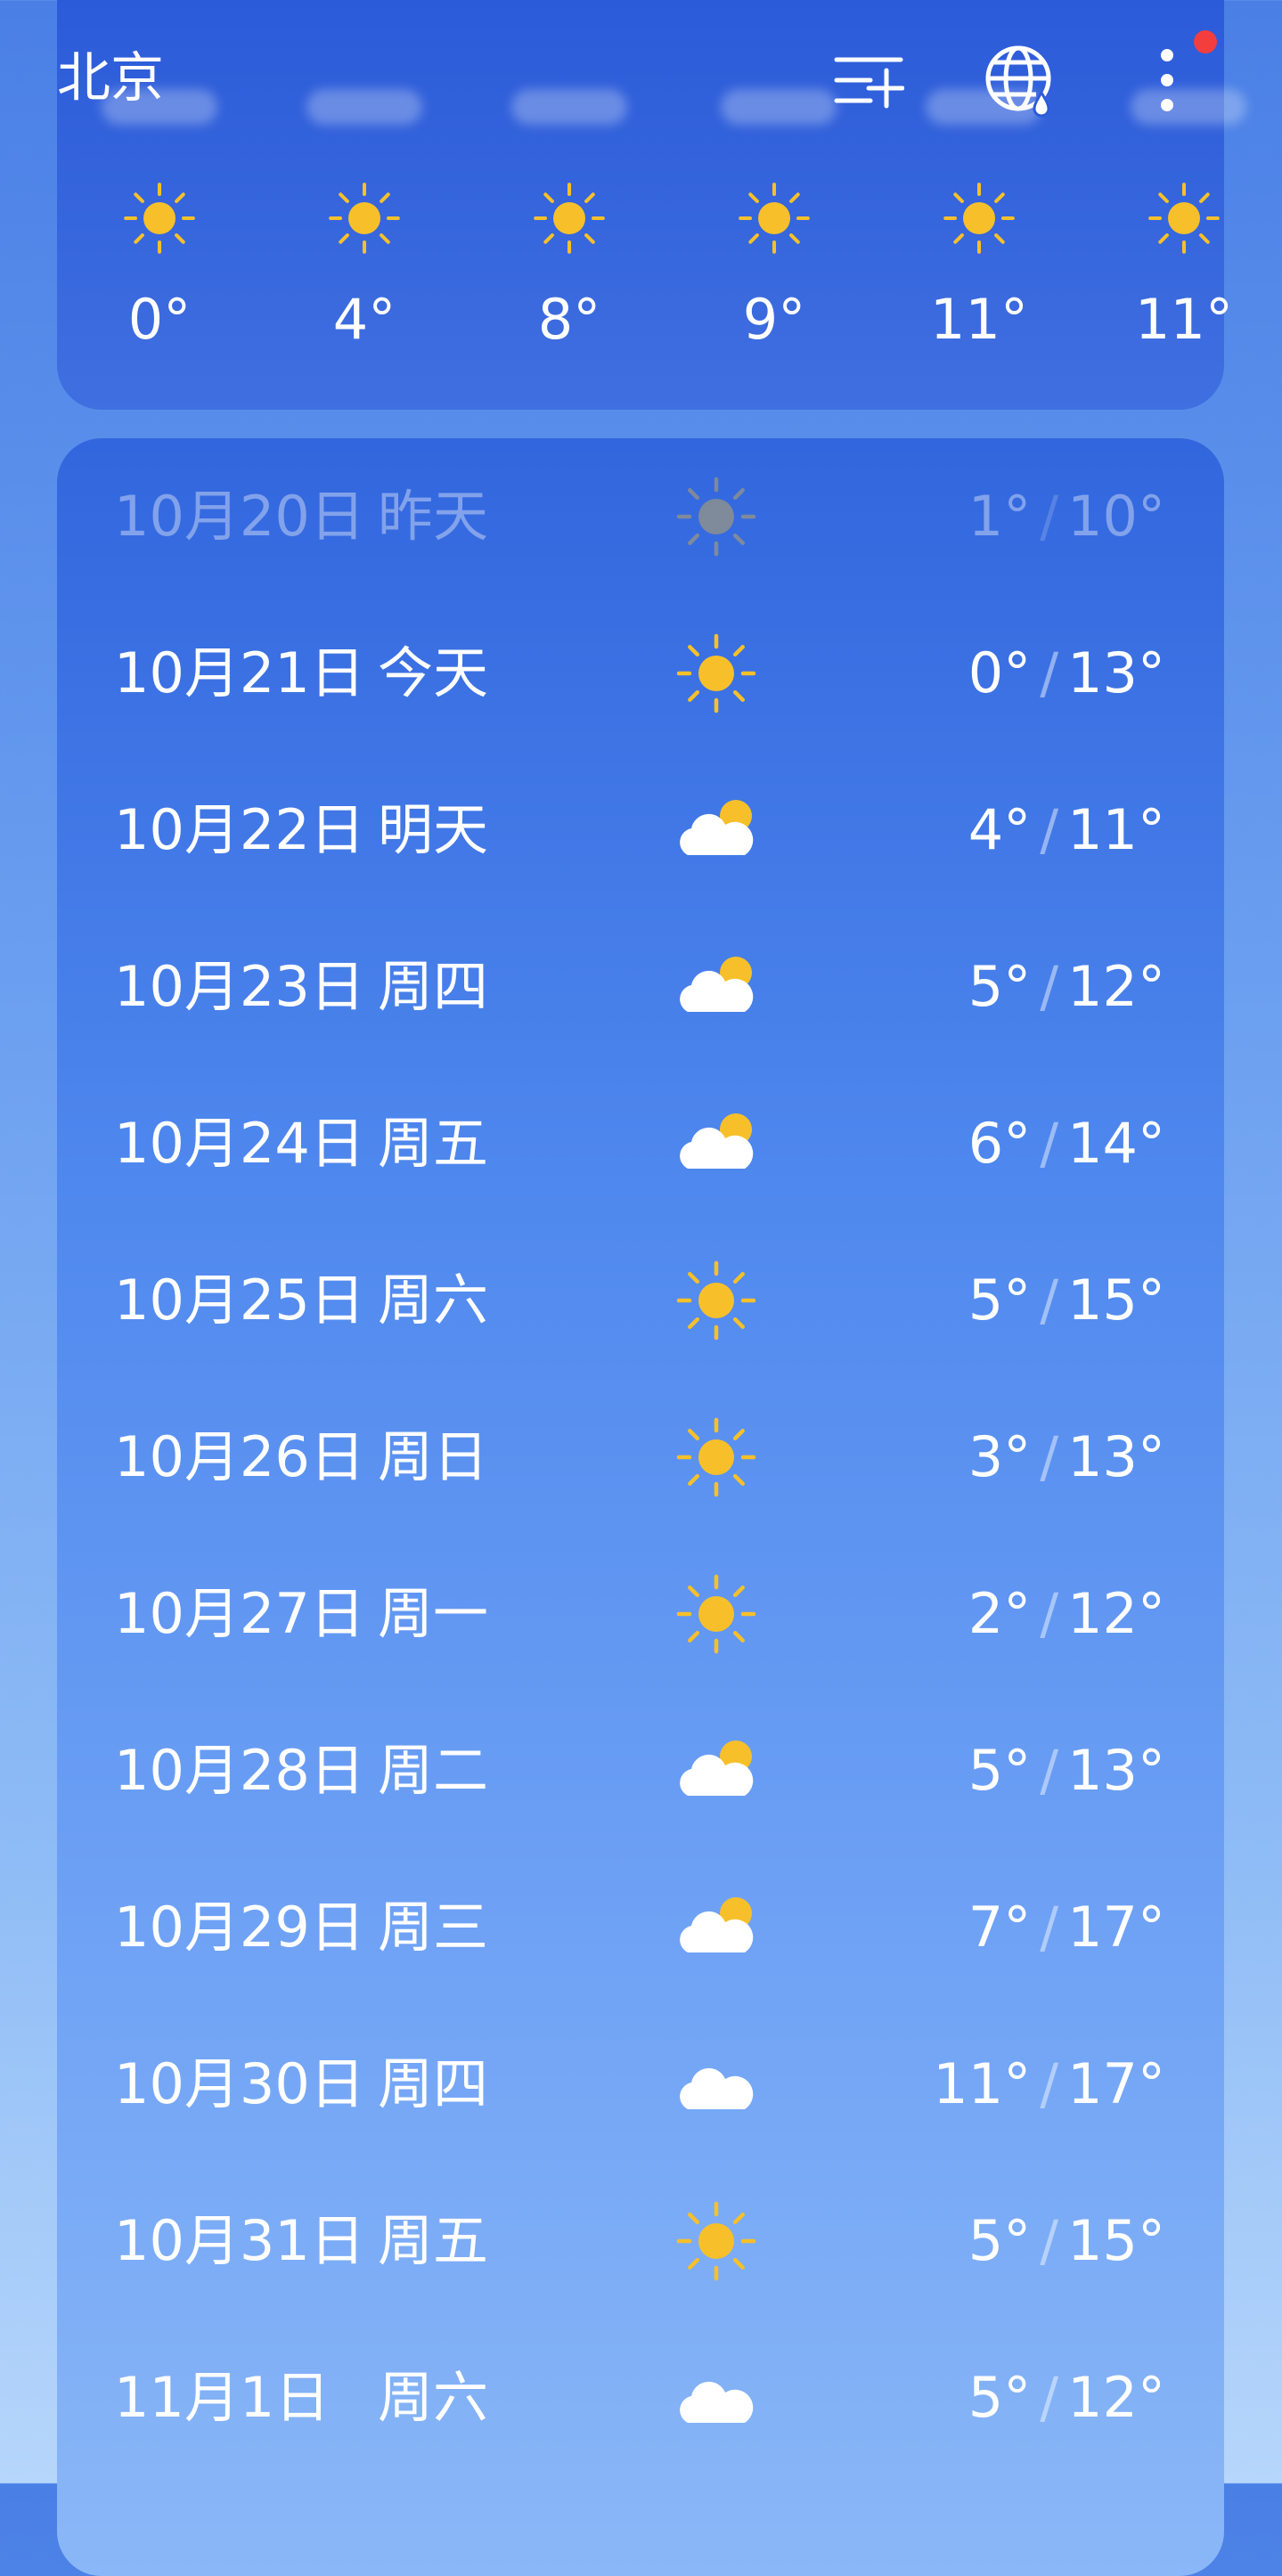 The height and width of the screenshot is (2576, 1282). I want to click on daily-forecast-row: 10月23日 周四 5°/12°, so click(640, 987).